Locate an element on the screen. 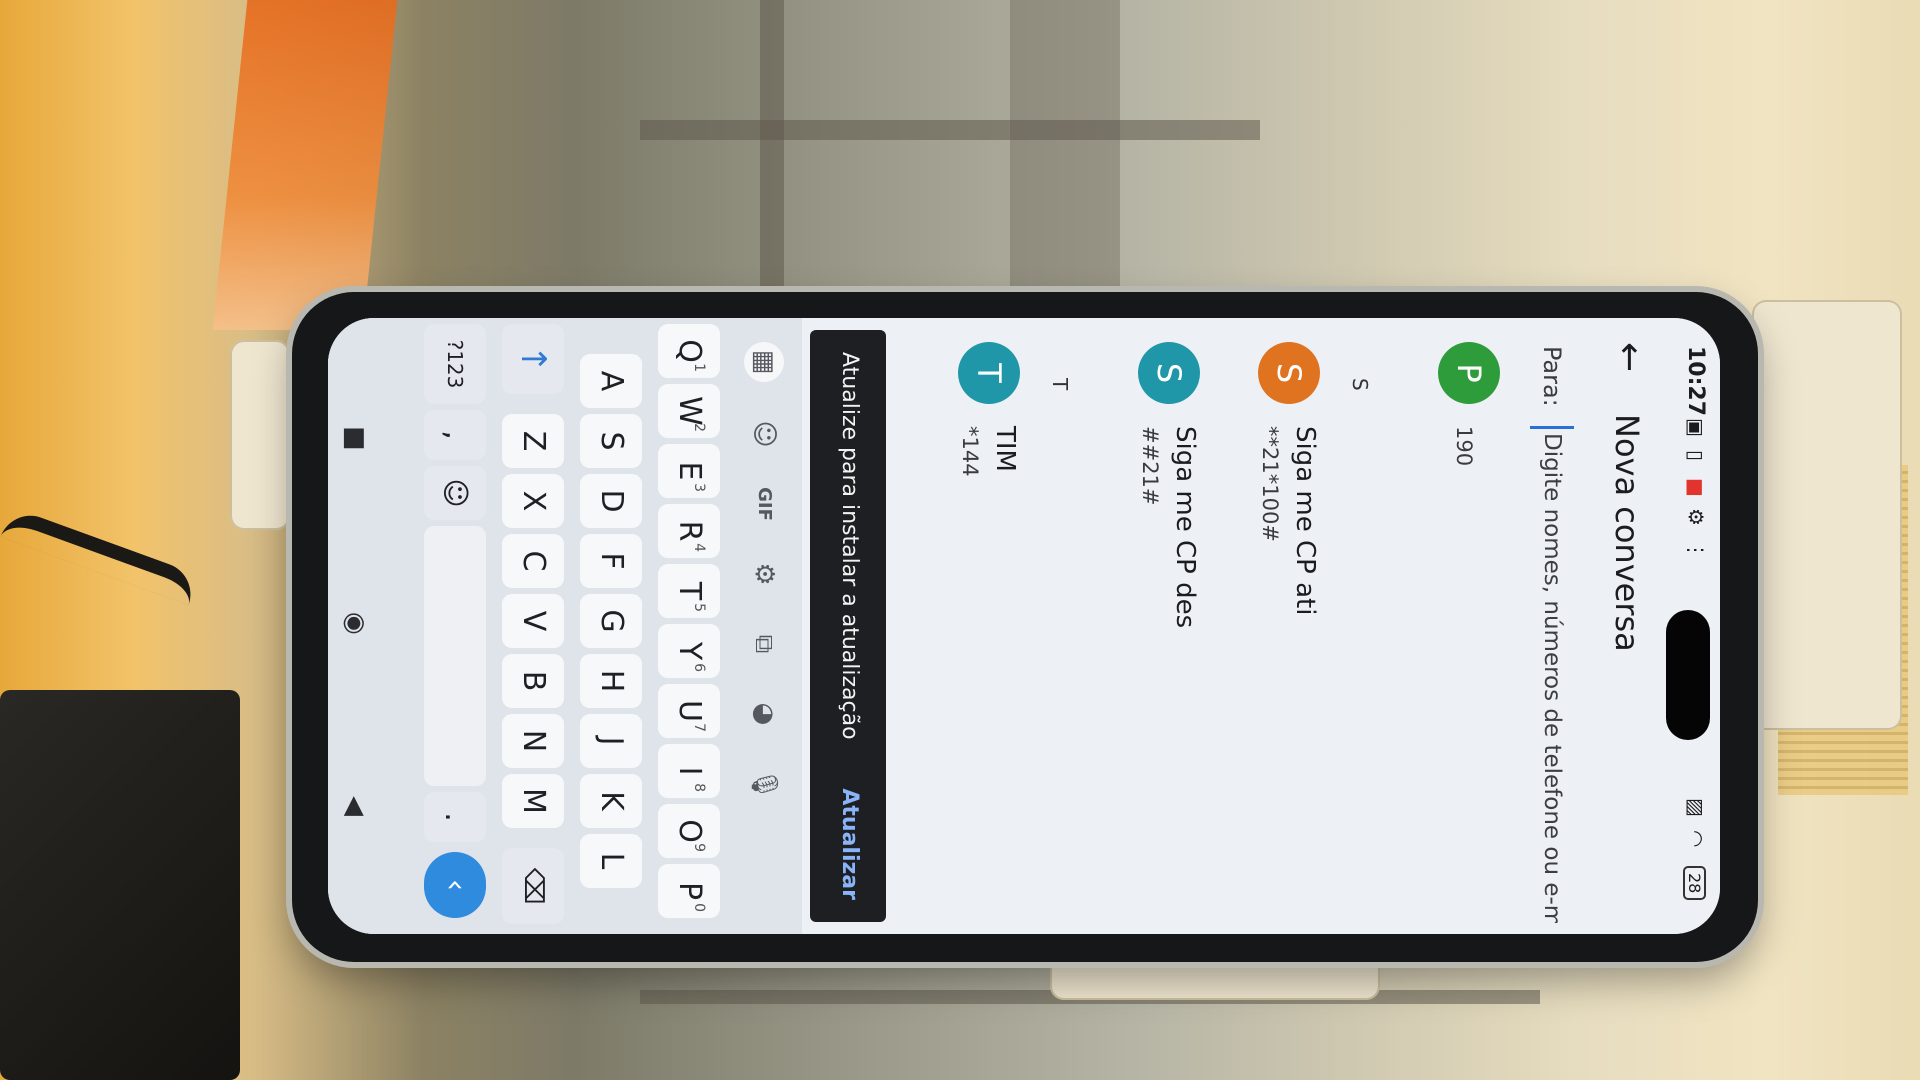  contact-number: ##21# is located at coordinates (1150, 466).